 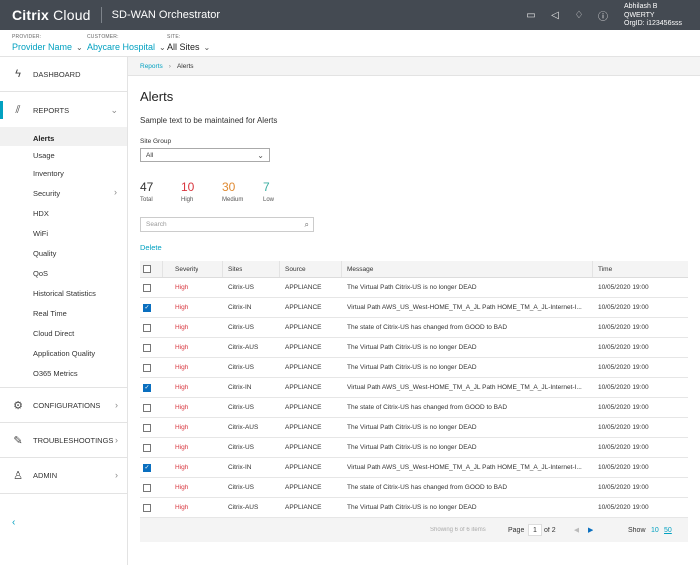 I want to click on nav-troubleshootings: ✎ TROUBLESHOOTINGS ›, so click(x=64, y=440).